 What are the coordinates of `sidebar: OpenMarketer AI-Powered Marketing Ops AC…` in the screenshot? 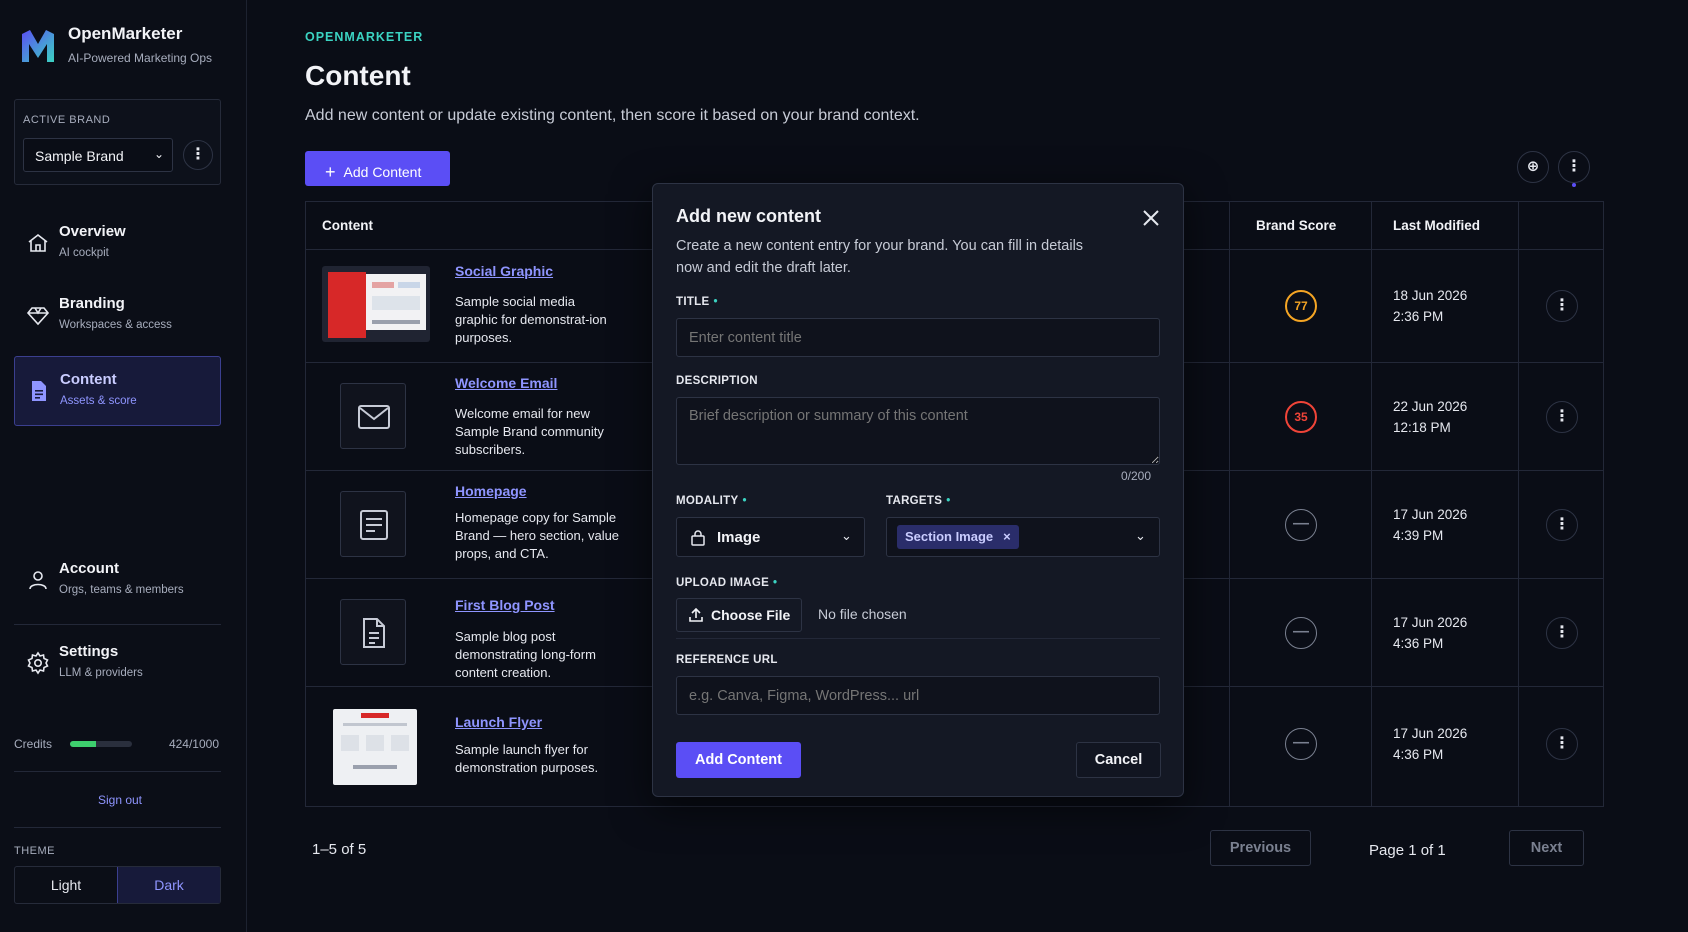 It's located at (123, 466).